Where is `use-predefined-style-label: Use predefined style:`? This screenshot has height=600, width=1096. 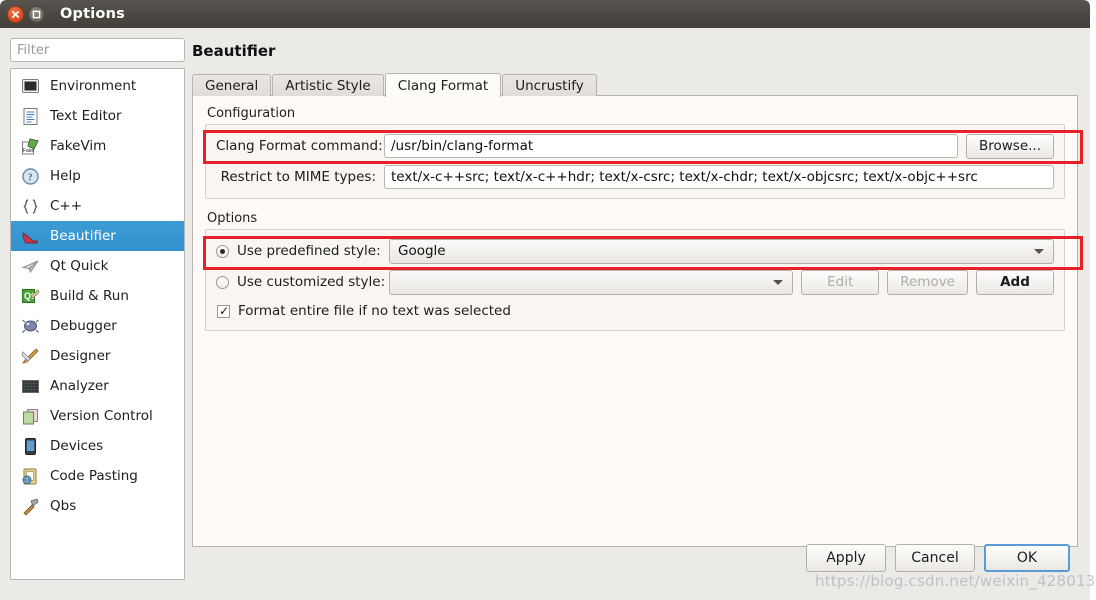 use-predefined-style-label: Use predefined style: is located at coordinates (309, 251).